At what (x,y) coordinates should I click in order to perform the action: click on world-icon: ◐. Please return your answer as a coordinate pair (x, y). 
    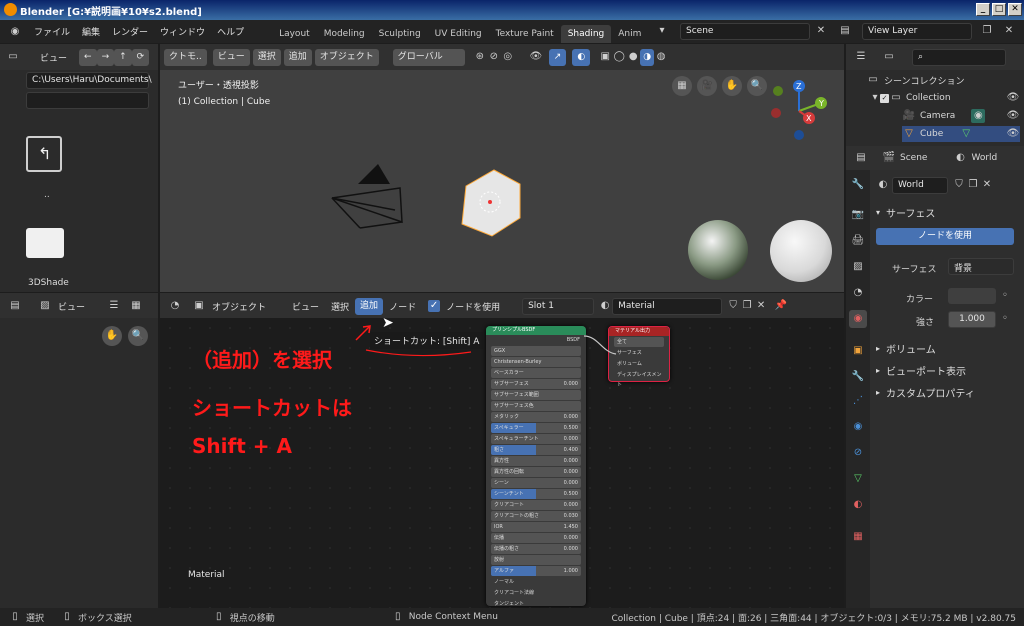
    Looking at the image, I should click on (883, 185).